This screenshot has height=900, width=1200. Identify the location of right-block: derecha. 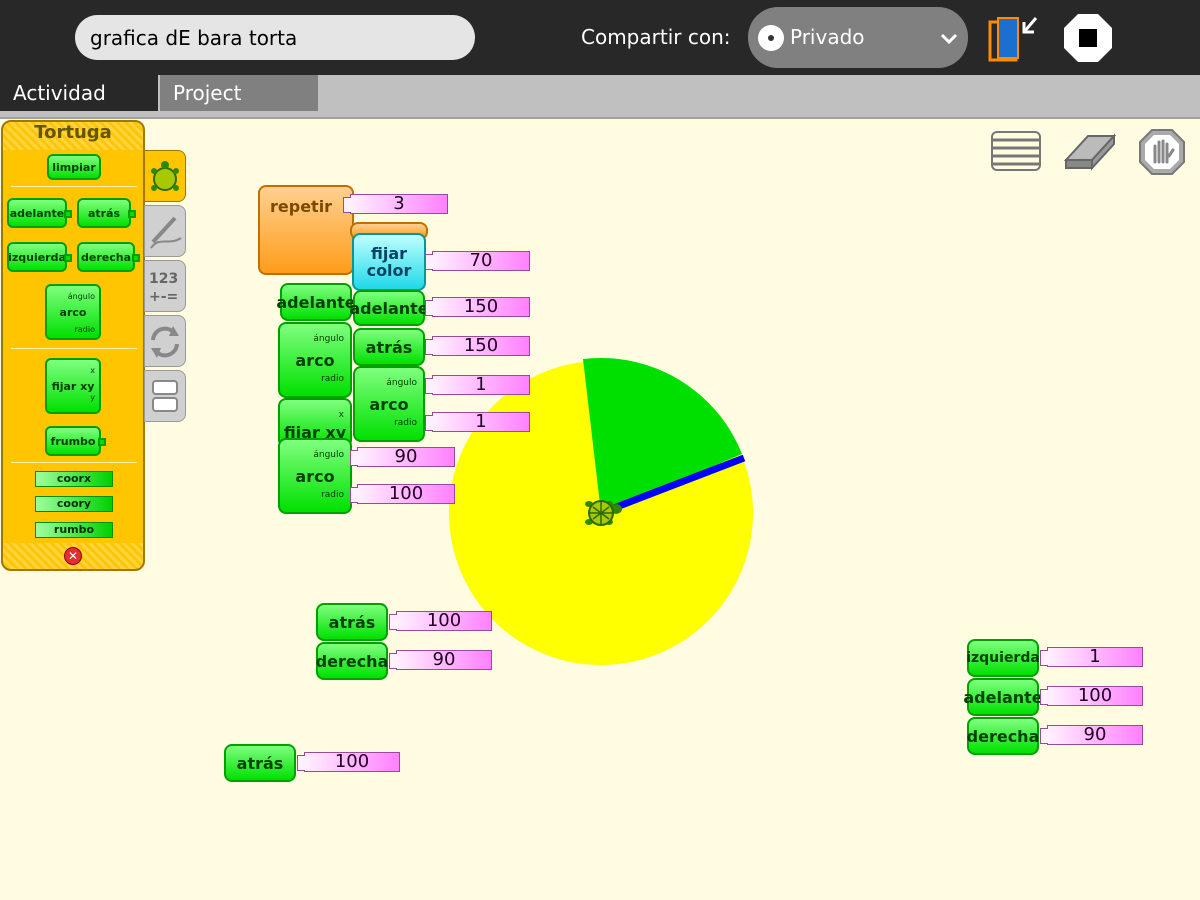
(352, 661).